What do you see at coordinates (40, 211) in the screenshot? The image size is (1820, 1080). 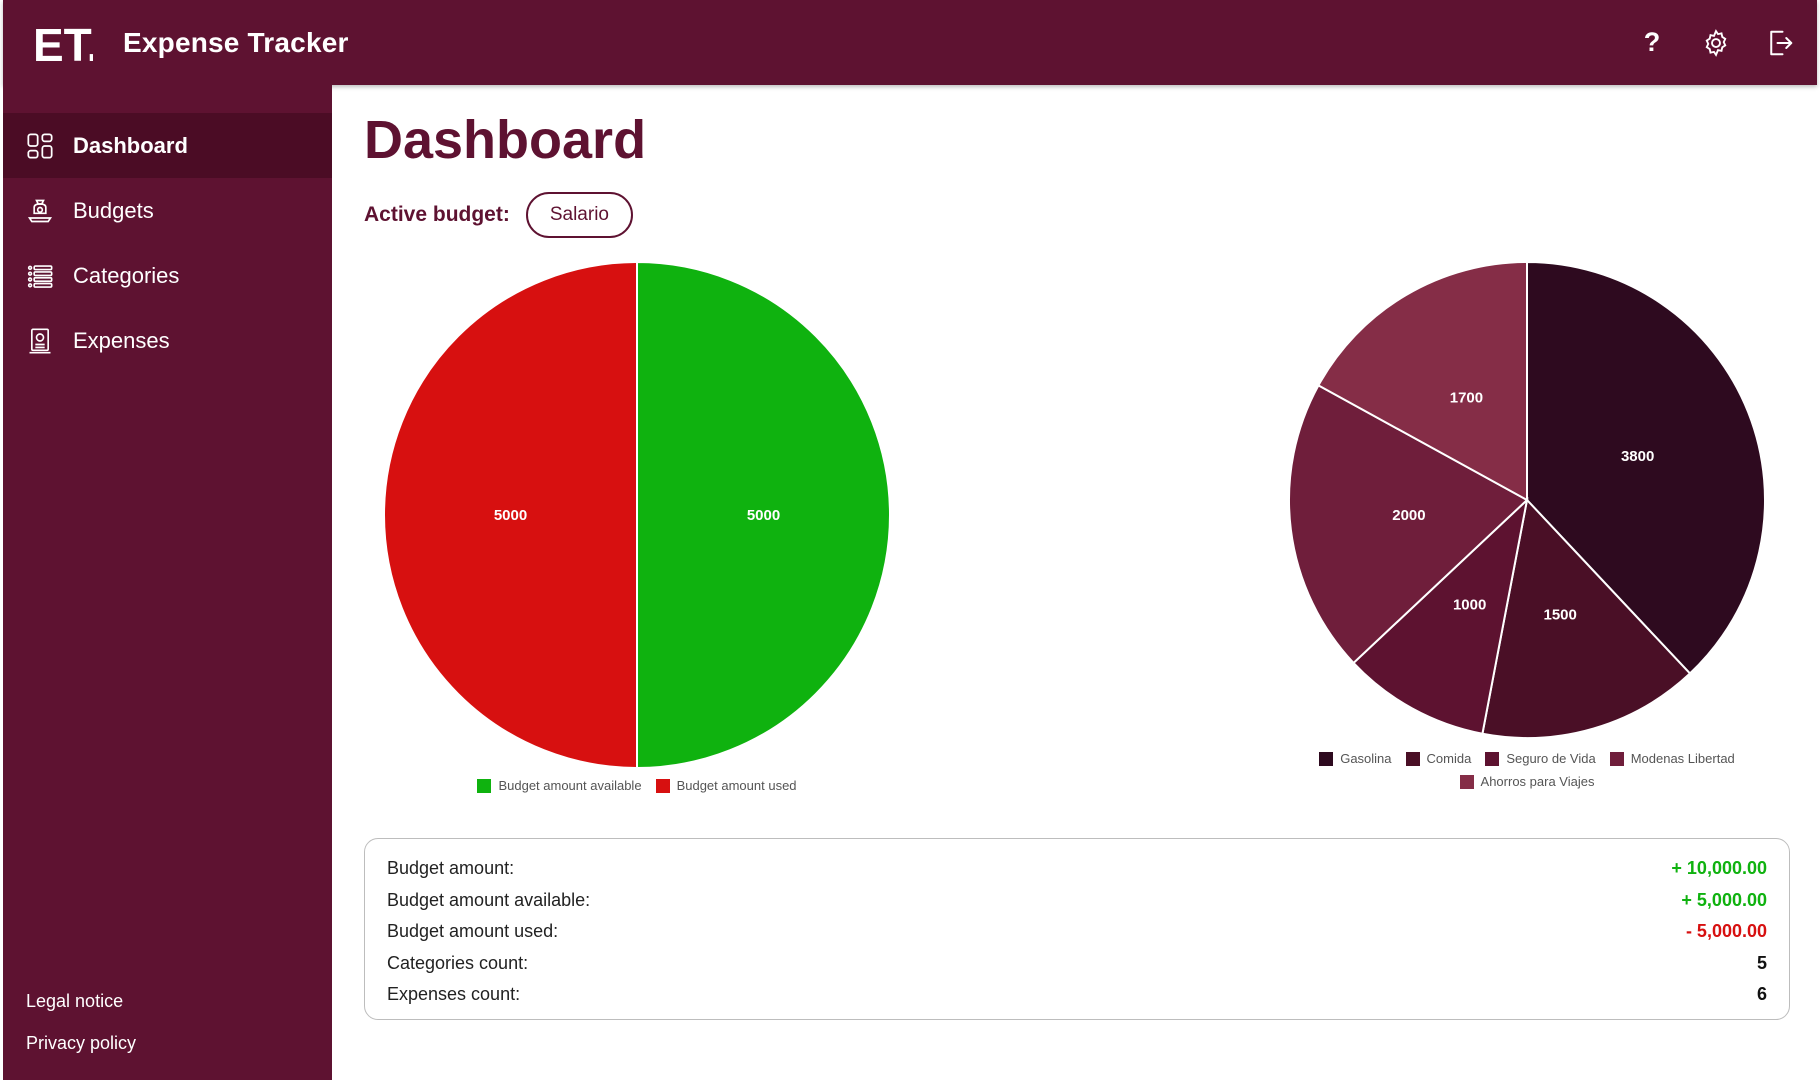 I see `budget-icon` at bounding box center [40, 211].